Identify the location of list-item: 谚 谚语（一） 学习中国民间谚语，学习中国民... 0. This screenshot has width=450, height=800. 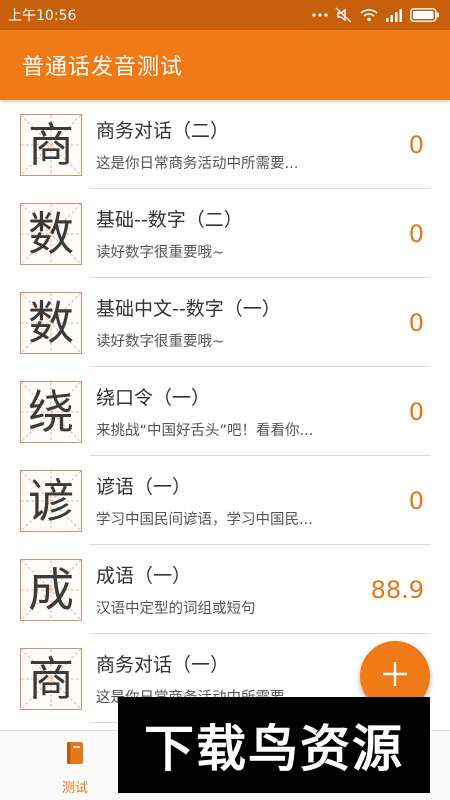
(225, 500).